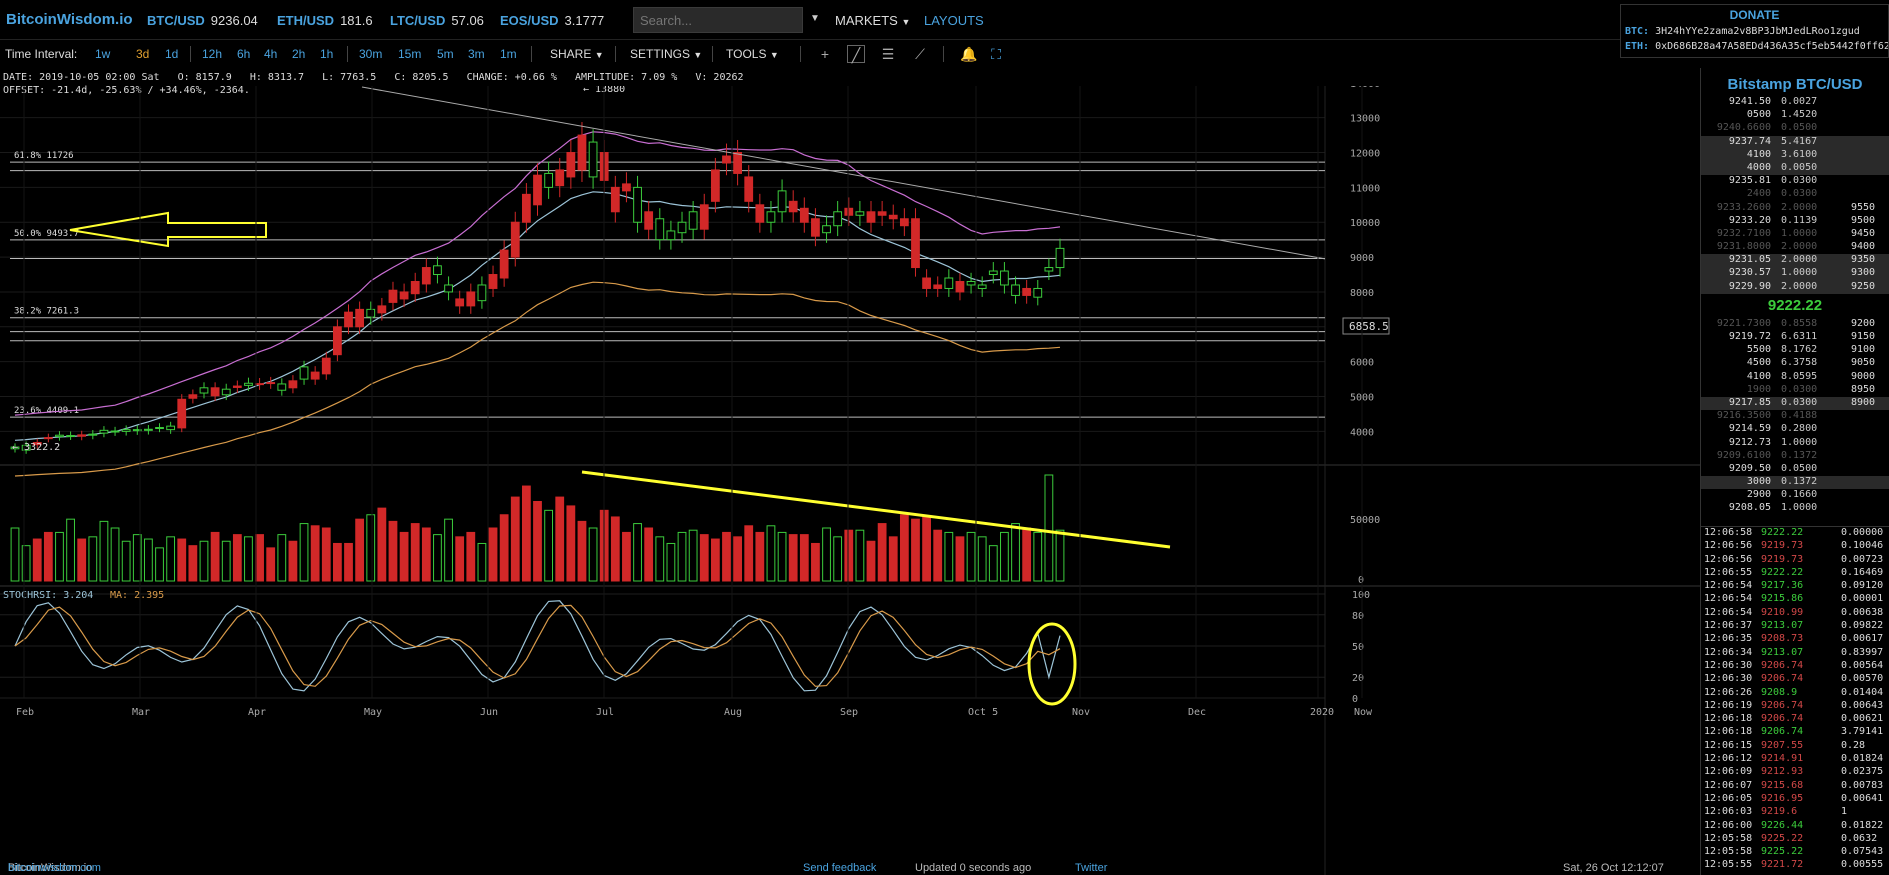 The height and width of the screenshot is (875, 1889). What do you see at coordinates (815, 18) in the screenshot?
I see `chevron-down-icon: ▼` at bounding box center [815, 18].